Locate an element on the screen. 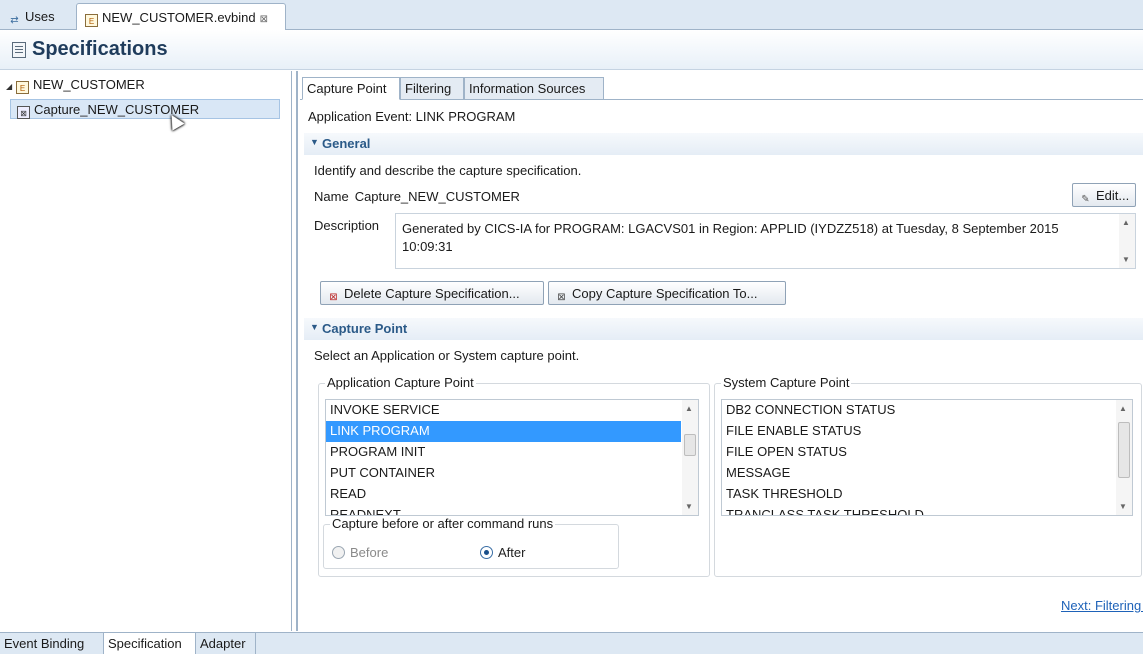 The height and width of the screenshot is (654, 1143). close-icon: ⊠ is located at coordinates (264, 19).